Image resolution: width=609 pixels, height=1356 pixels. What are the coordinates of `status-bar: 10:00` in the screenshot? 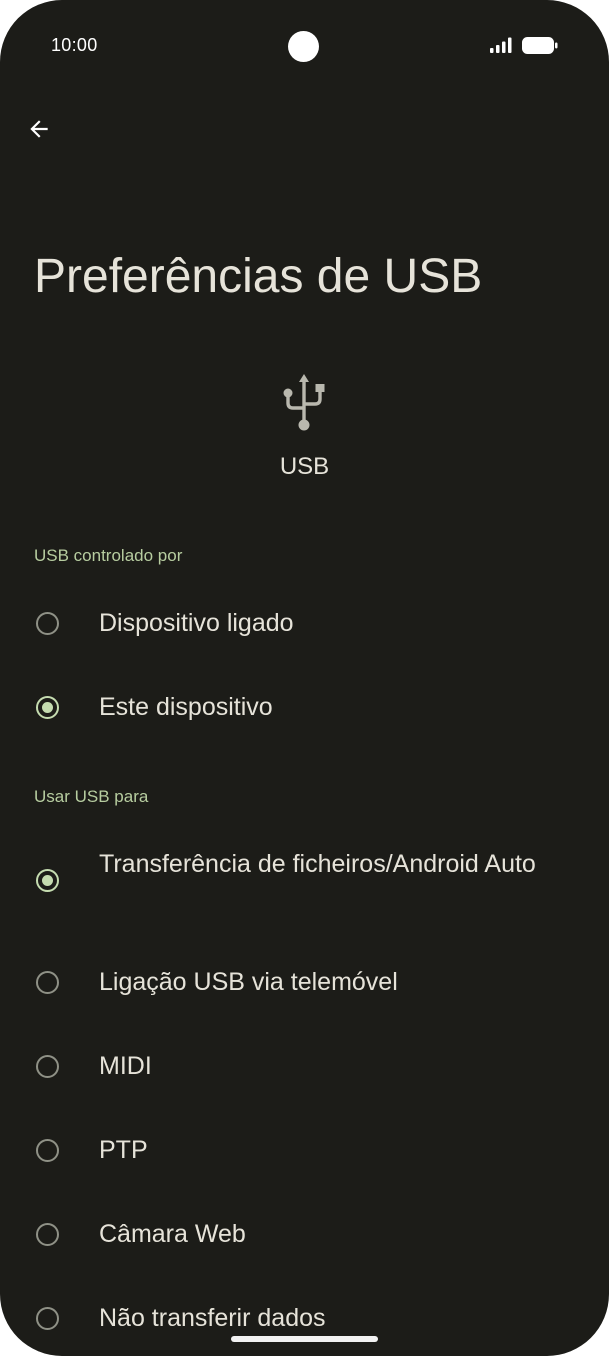 It's located at (304, 46).